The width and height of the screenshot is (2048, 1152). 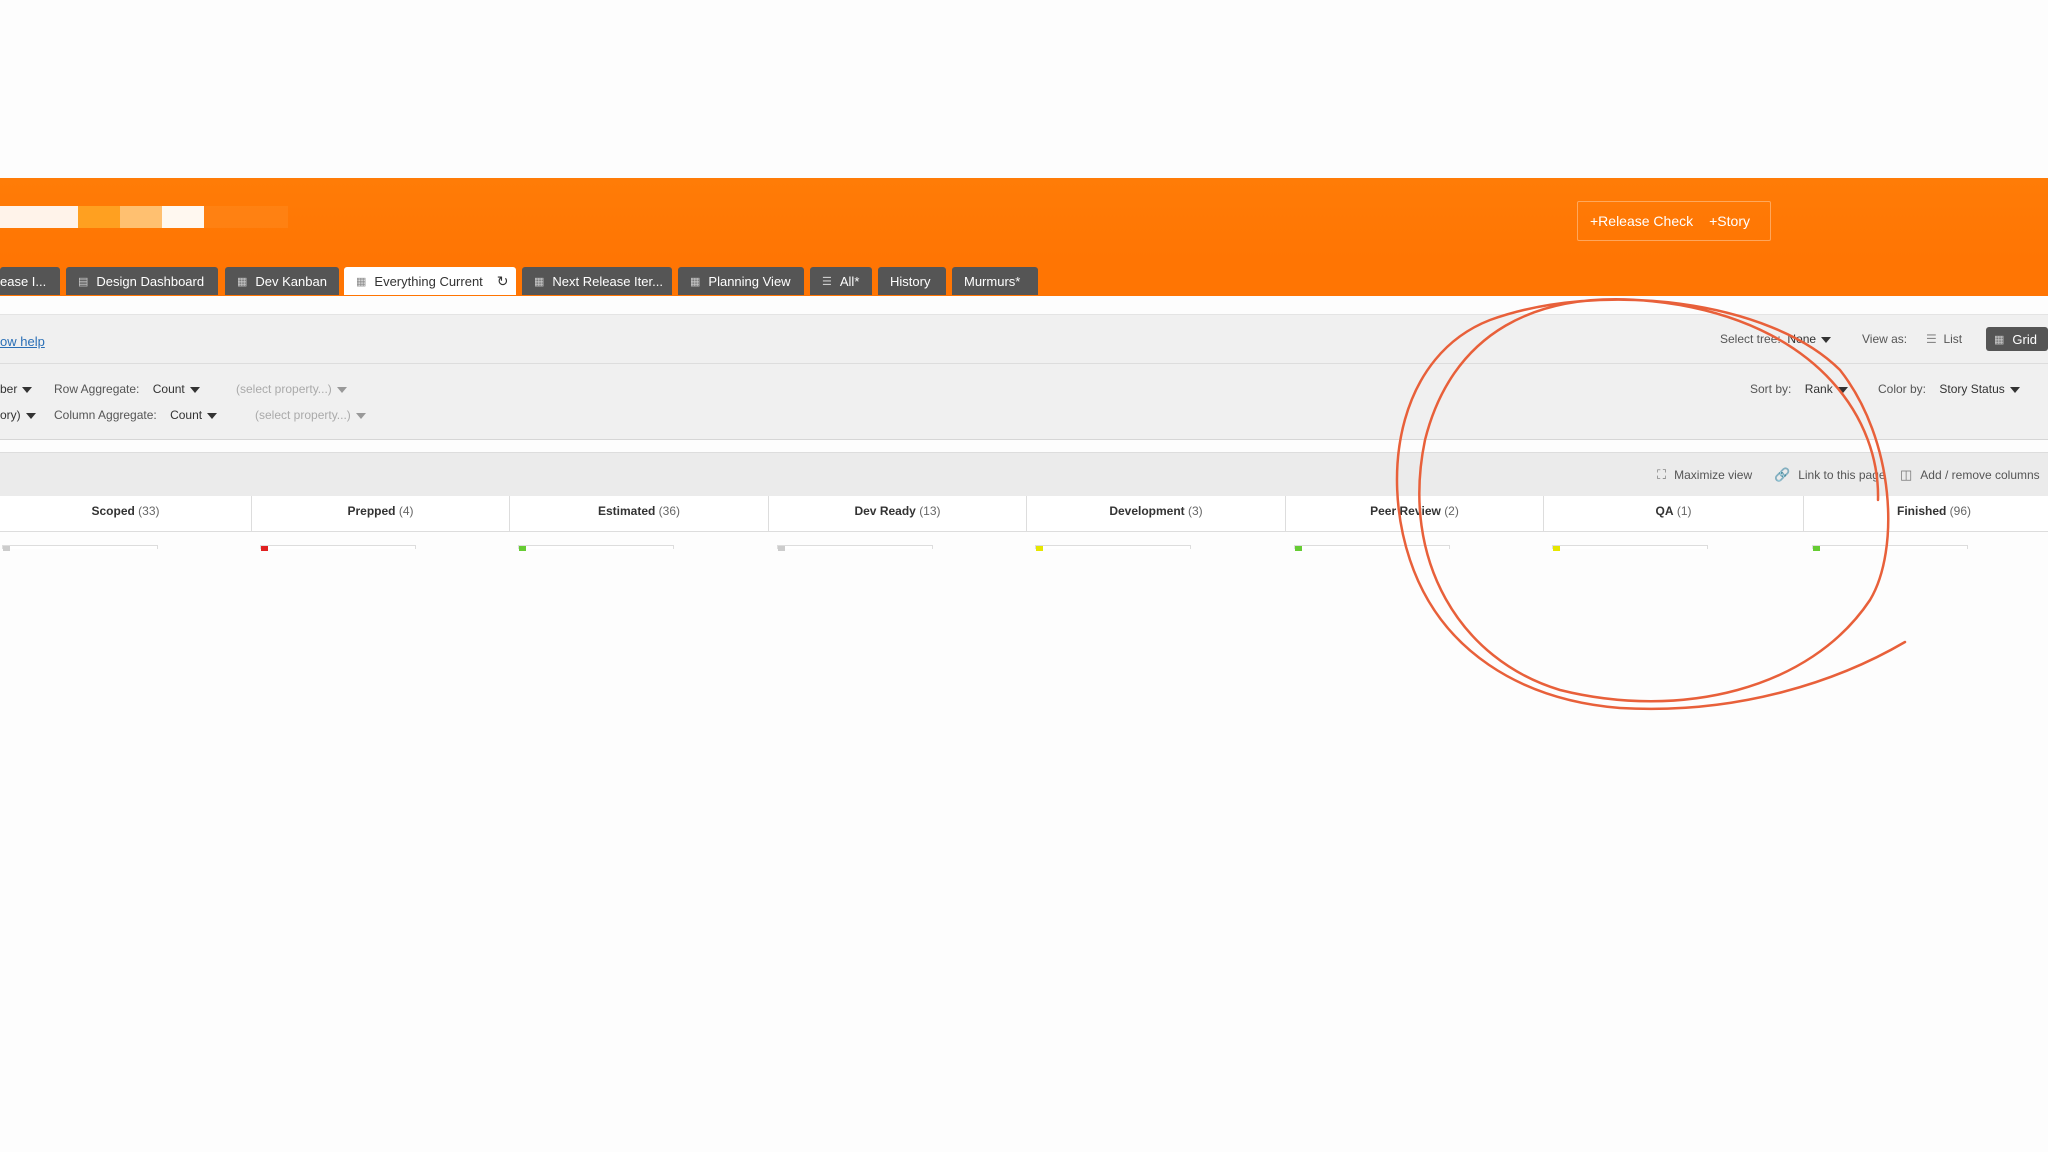 I want to click on annotation-circle, so click(x=1651, y=504).